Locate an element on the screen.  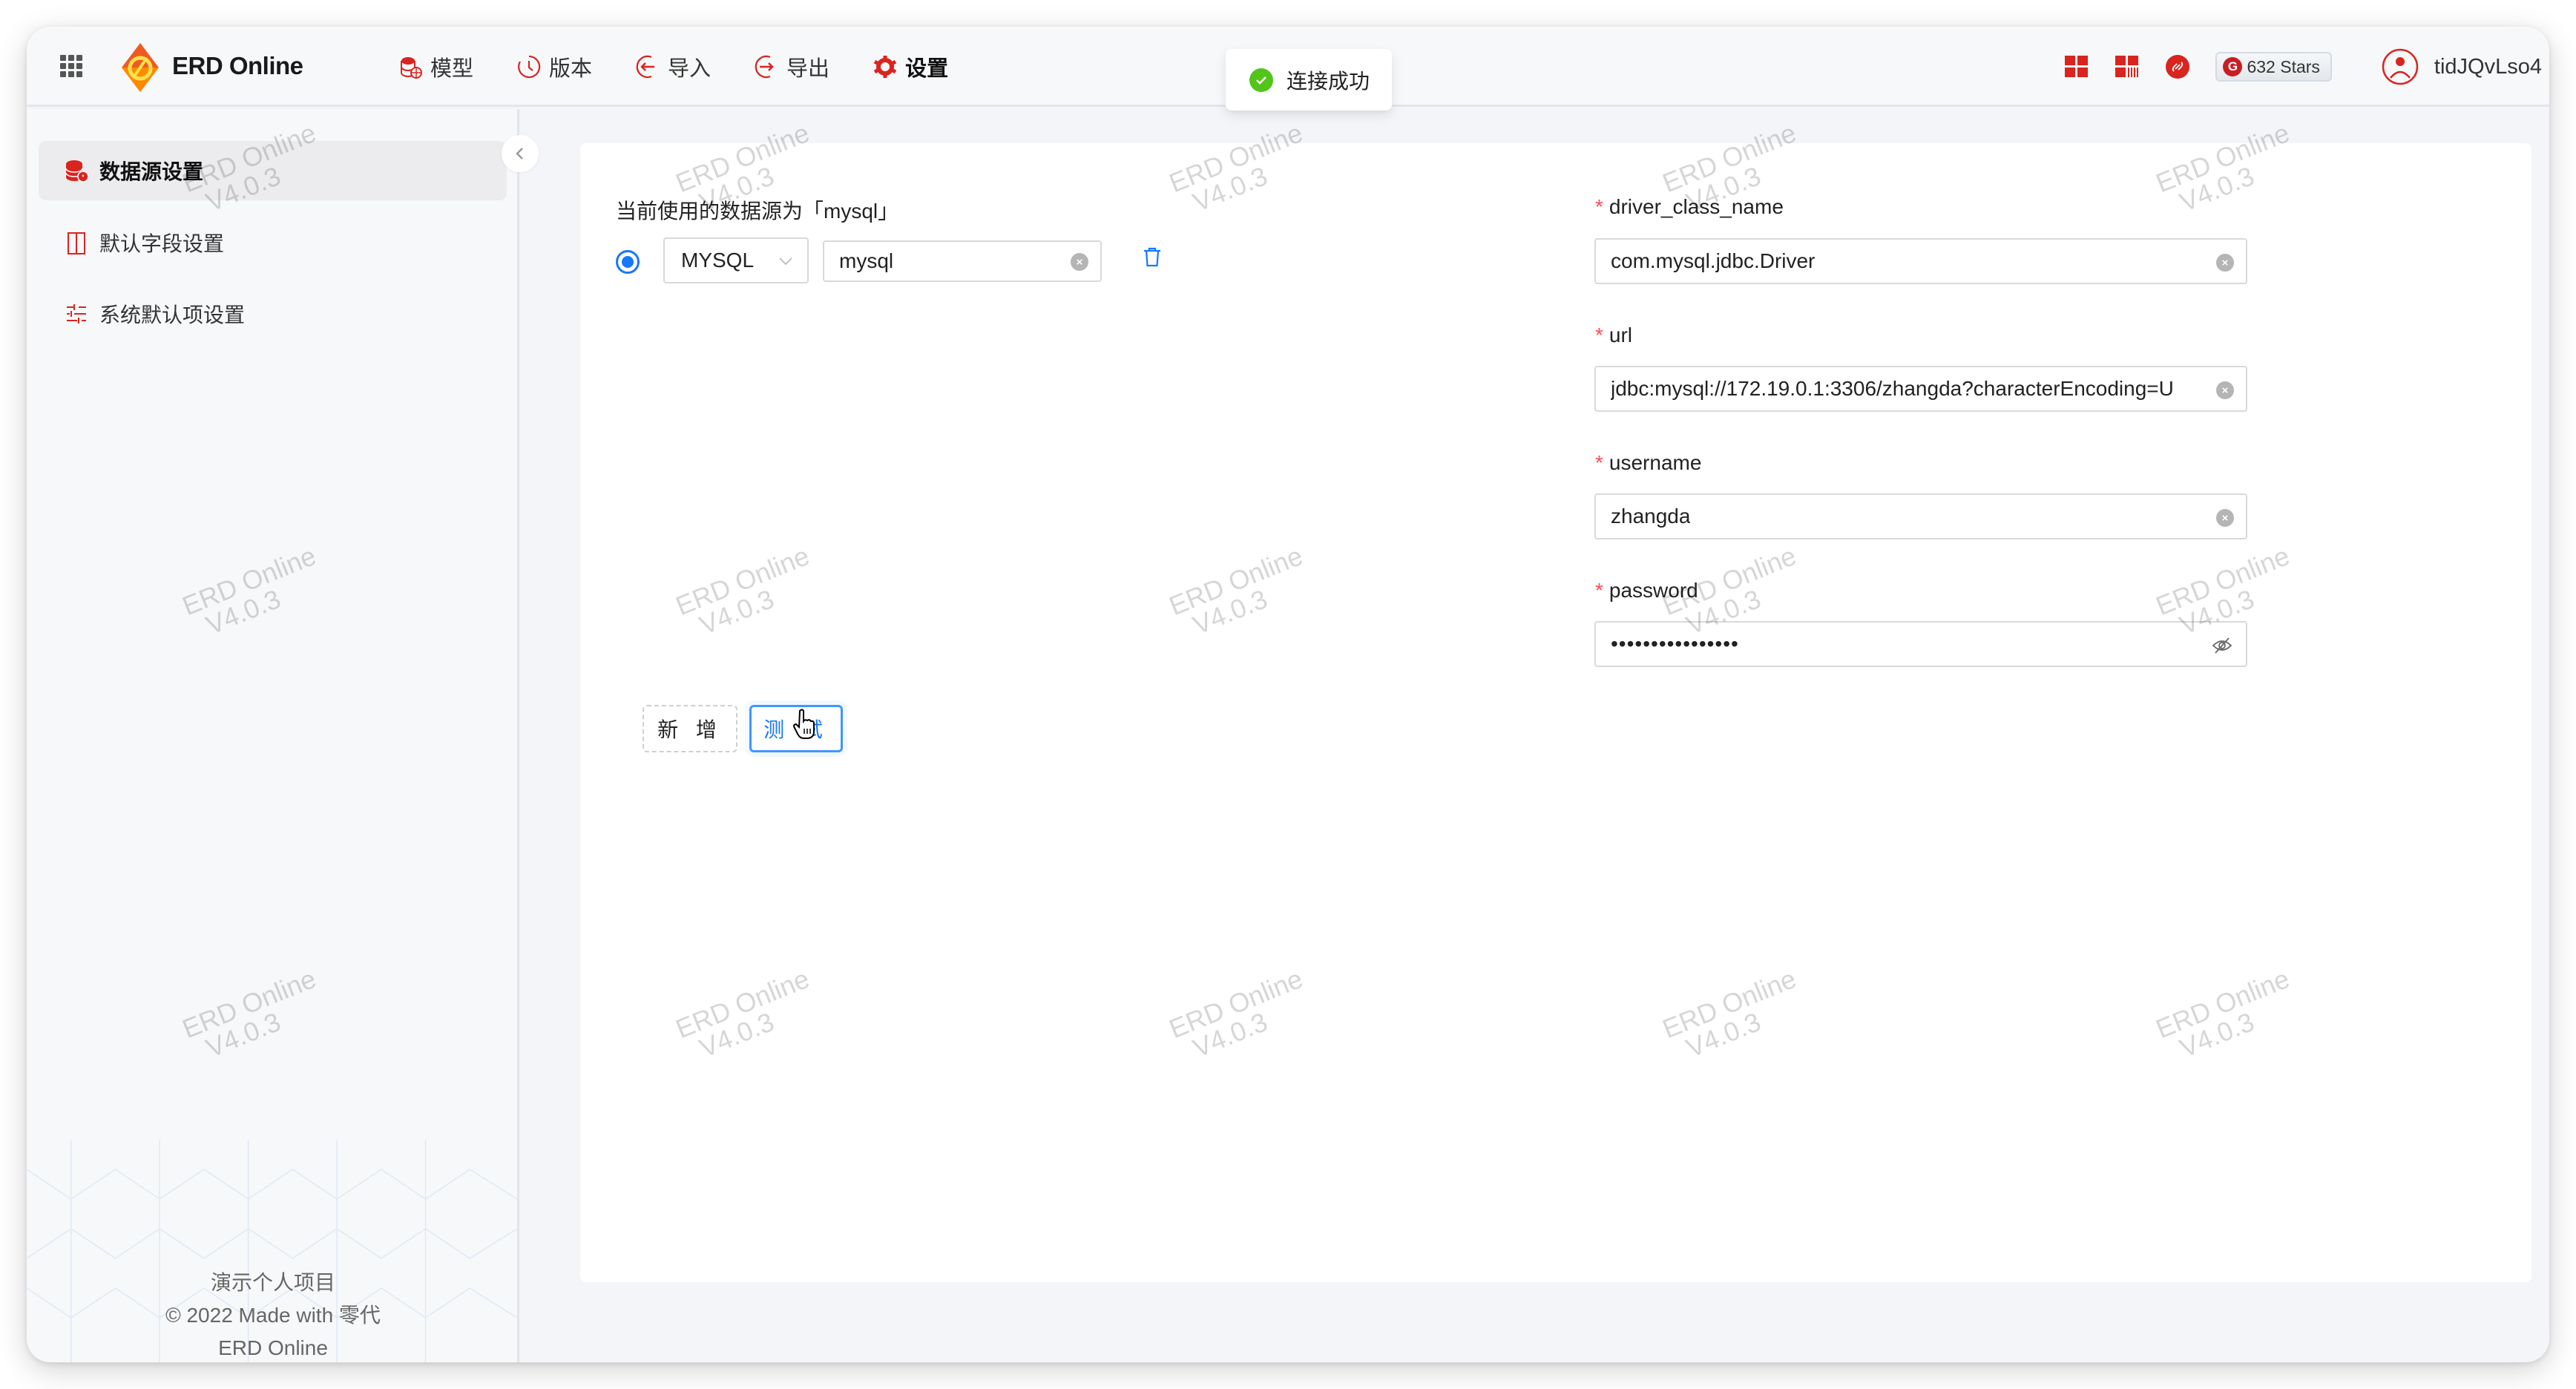
trash-icon is located at coordinates (1152, 257).